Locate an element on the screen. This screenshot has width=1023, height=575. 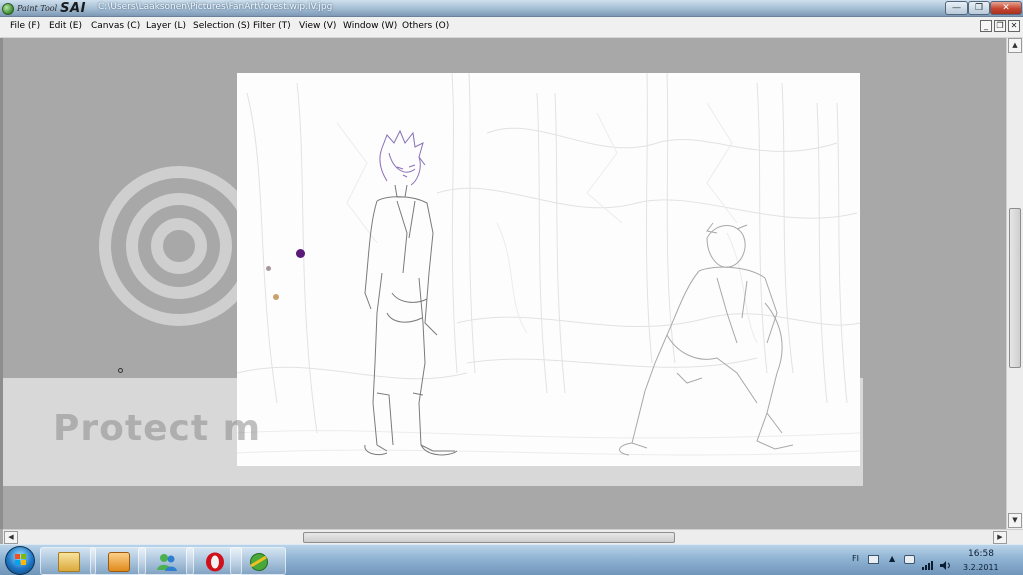
taskbar-painttool-sai-button is located at coordinates (258, 561).